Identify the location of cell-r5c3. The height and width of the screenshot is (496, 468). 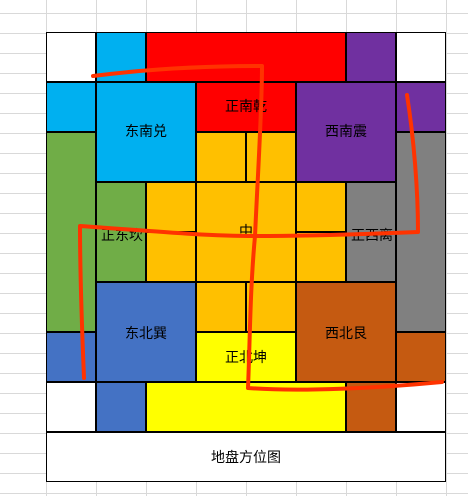
(221, 307).